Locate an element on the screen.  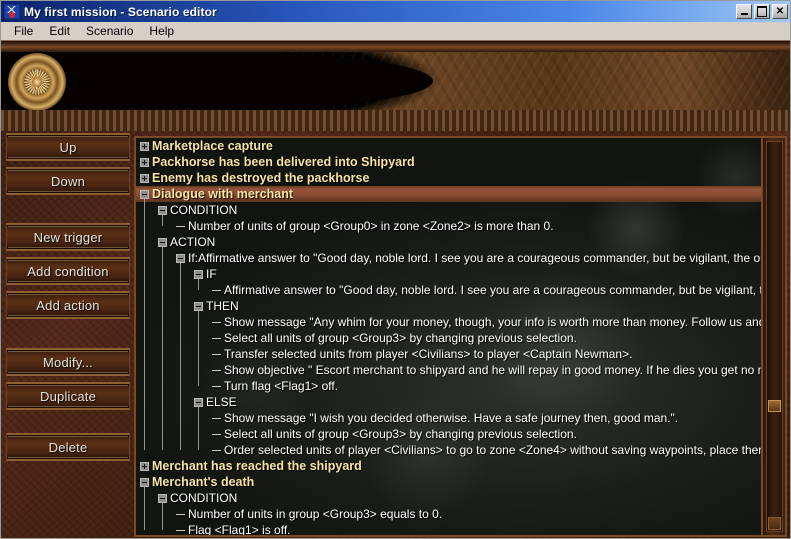
tree-row-label: THEN is located at coordinates (222, 306).